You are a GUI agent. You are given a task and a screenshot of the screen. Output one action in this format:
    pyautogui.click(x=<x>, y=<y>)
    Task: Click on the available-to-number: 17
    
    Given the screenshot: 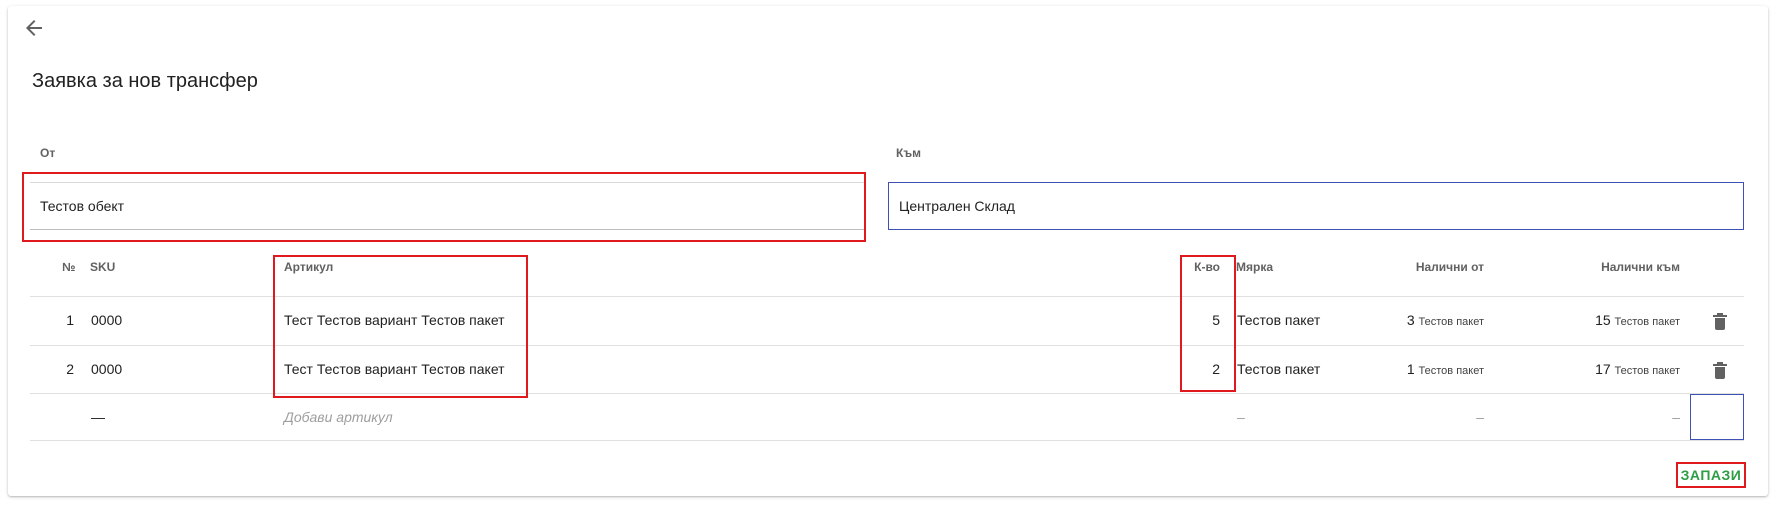 What is the action you would take?
    pyautogui.click(x=1603, y=369)
    